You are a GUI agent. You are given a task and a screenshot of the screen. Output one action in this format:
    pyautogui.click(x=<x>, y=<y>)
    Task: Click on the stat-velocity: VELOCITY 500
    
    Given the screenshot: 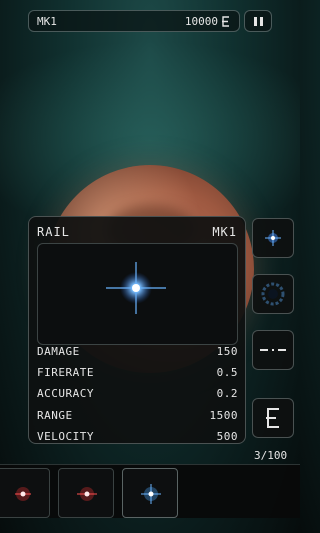 What is the action you would take?
    pyautogui.click(x=137, y=436)
    